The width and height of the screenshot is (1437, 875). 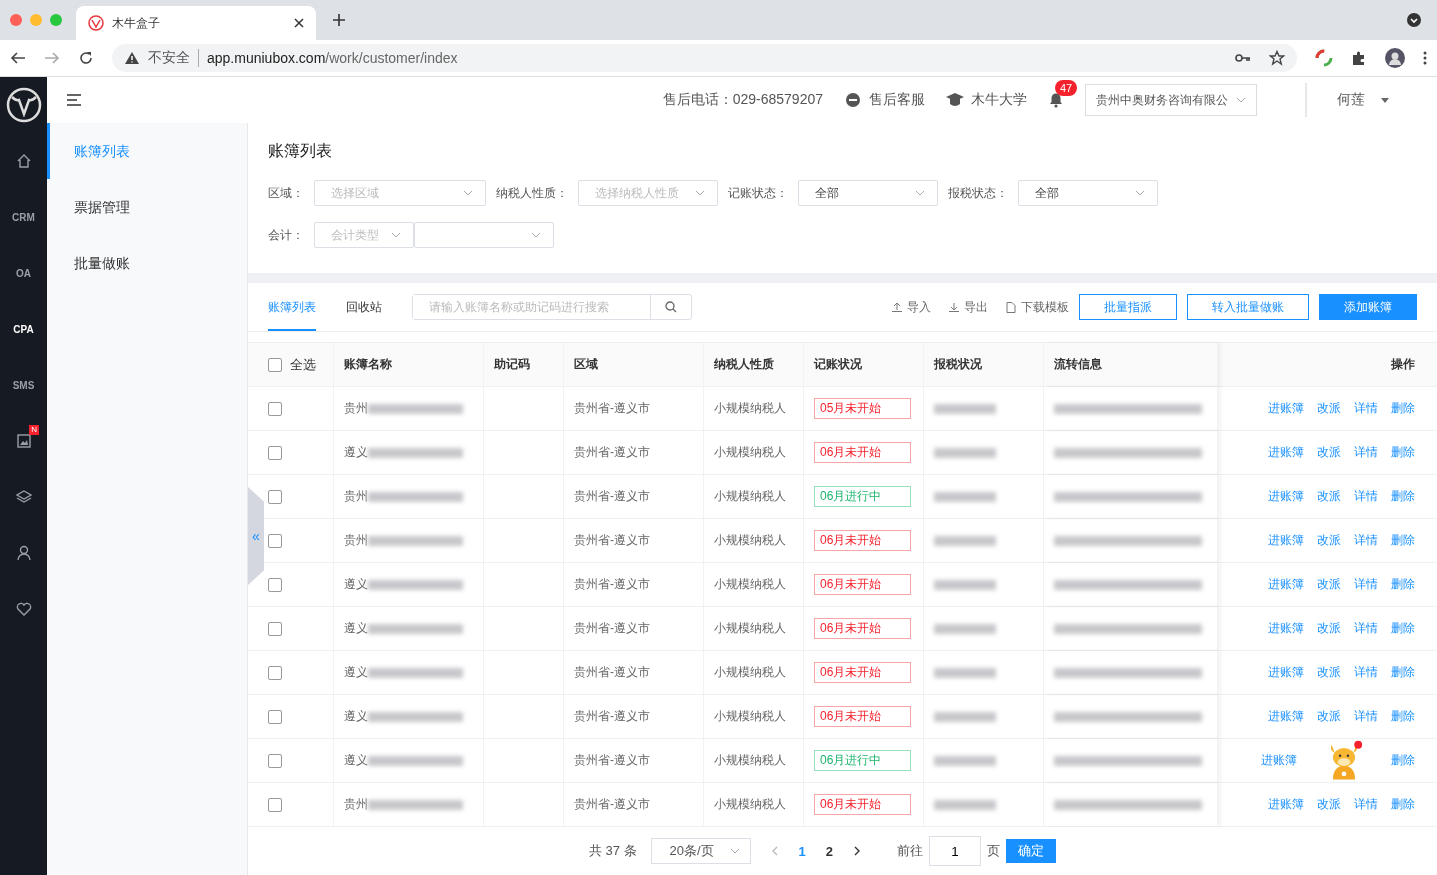 What do you see at coordinates (18, 58) in the screenshot?
I see `back-icon` at bounding box center [18, 58].